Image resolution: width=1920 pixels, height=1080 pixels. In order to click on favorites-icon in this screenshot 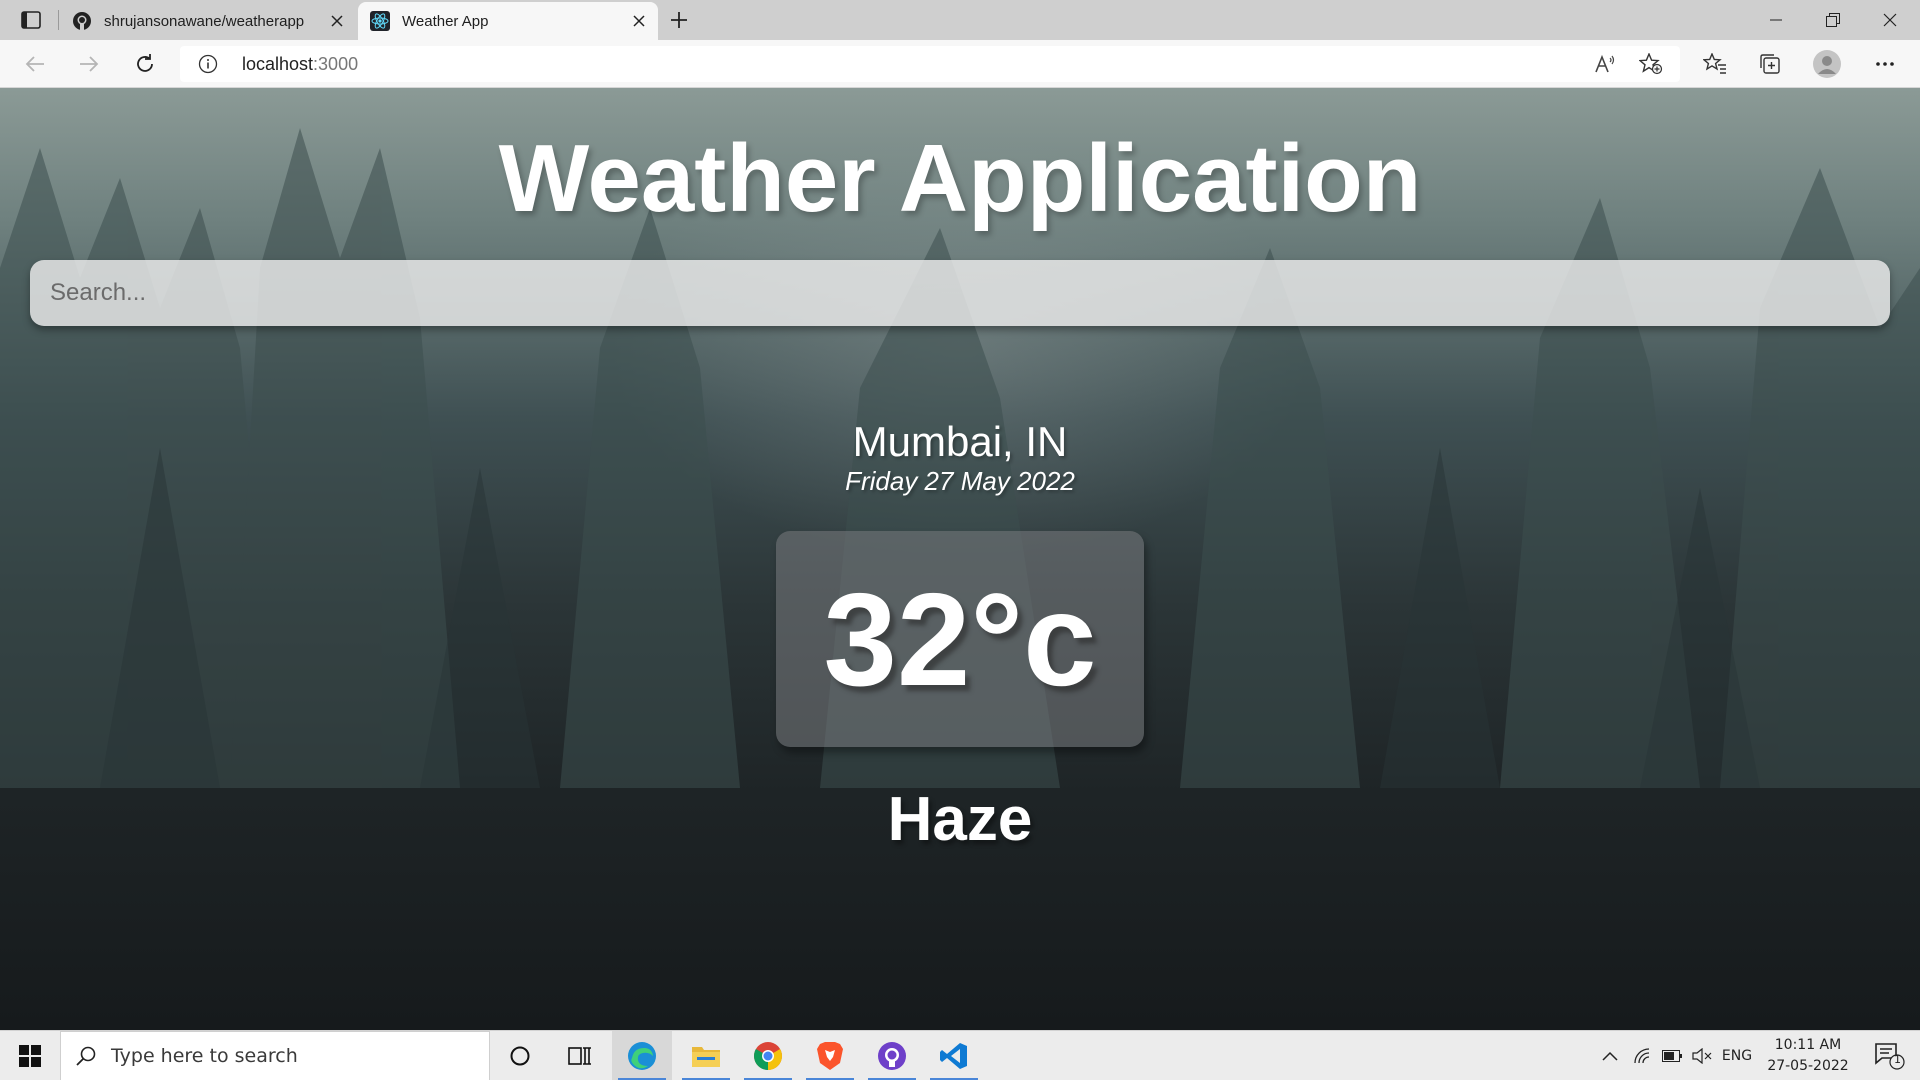, I will do `click(1714, 63)`.